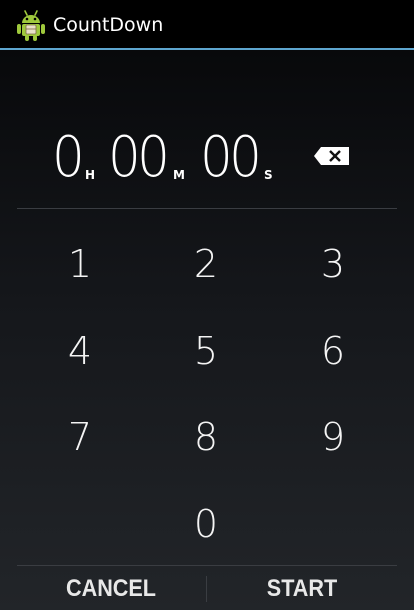 This screenshot has height=610, width=414. I want to click on key-9: 9, so click(333, 437).